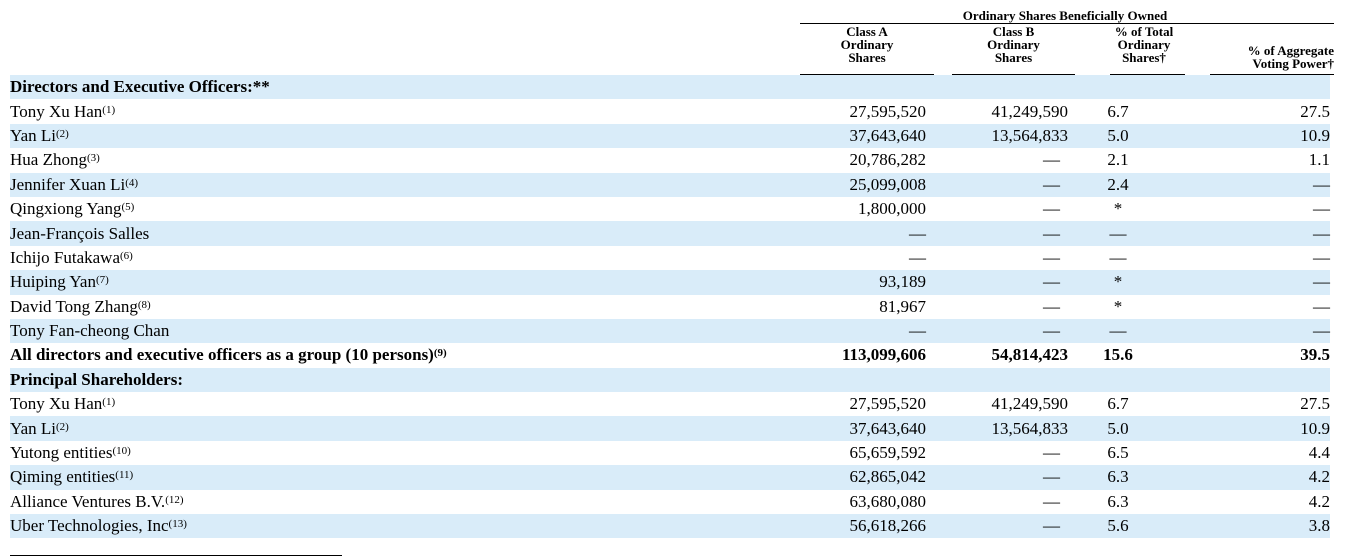 This screenshot has width=1350, height=558. What do you see at coordinates (126, 255) in the screenshot?
I see `footnote-ref: (6)` at bounding box center [126, 255].